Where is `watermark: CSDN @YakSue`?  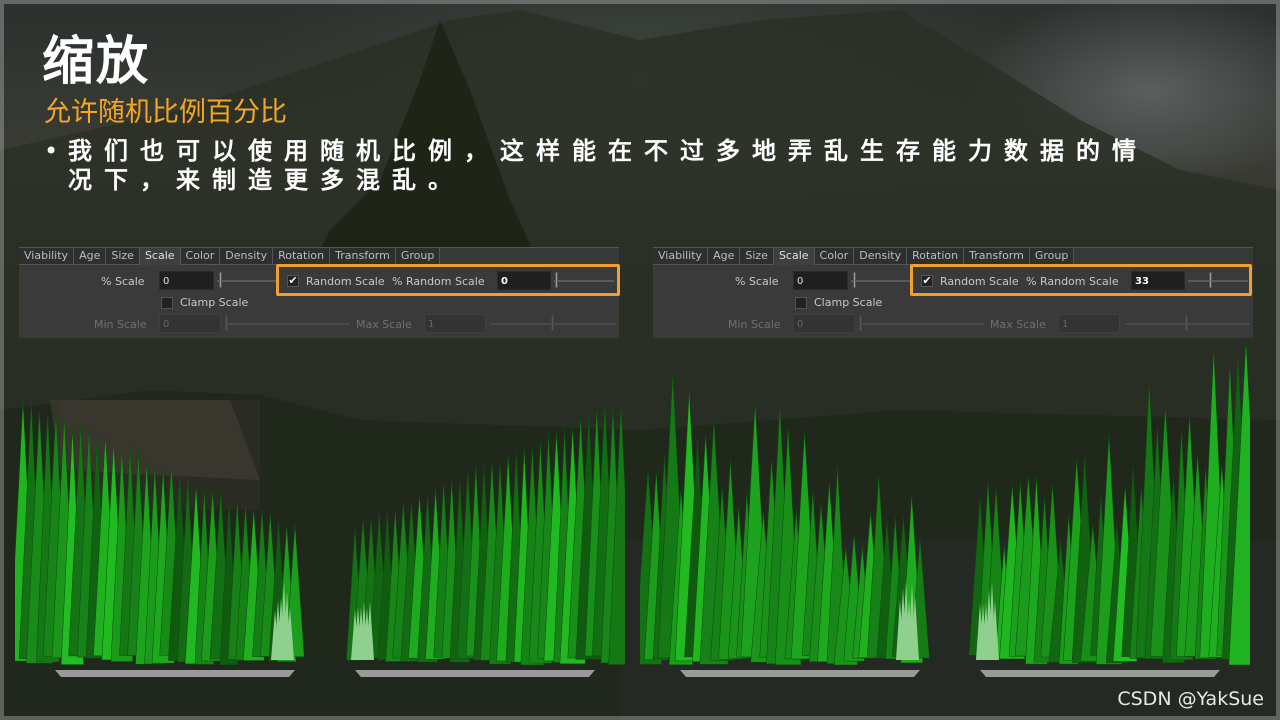
watermark: CSDN @YakSue is located at coordinates (1190, 699).